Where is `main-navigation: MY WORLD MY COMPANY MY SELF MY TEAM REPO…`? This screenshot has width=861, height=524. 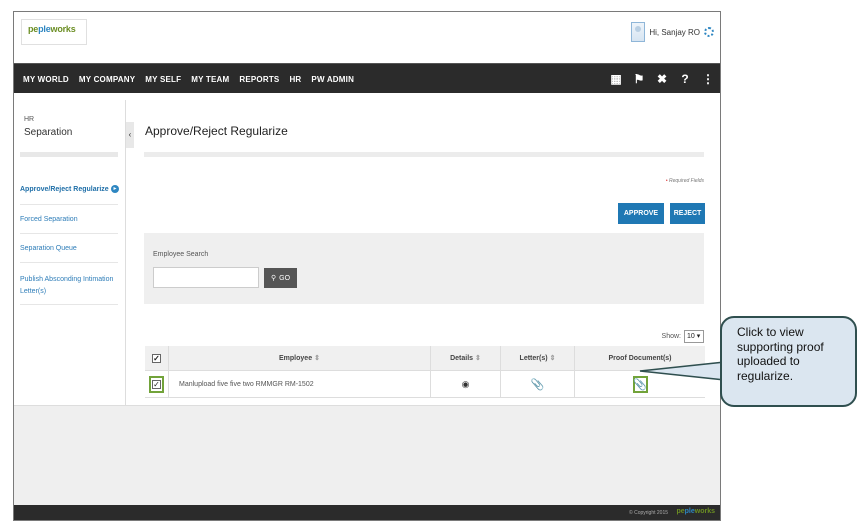
main-navigation: MY WORLD MY COMPANY MY SELF MY TEAM REPO… is located at coordinates (367, 78).